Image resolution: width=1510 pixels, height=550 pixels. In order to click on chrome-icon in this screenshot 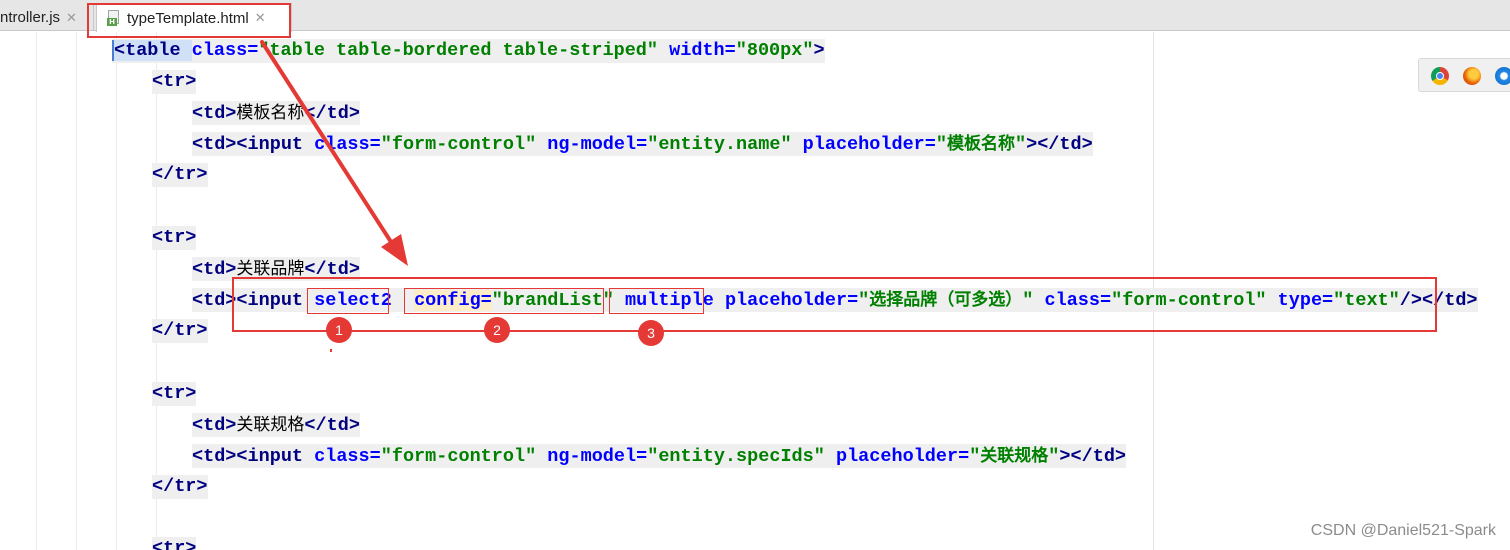, I will do `click(1440, 76)`.